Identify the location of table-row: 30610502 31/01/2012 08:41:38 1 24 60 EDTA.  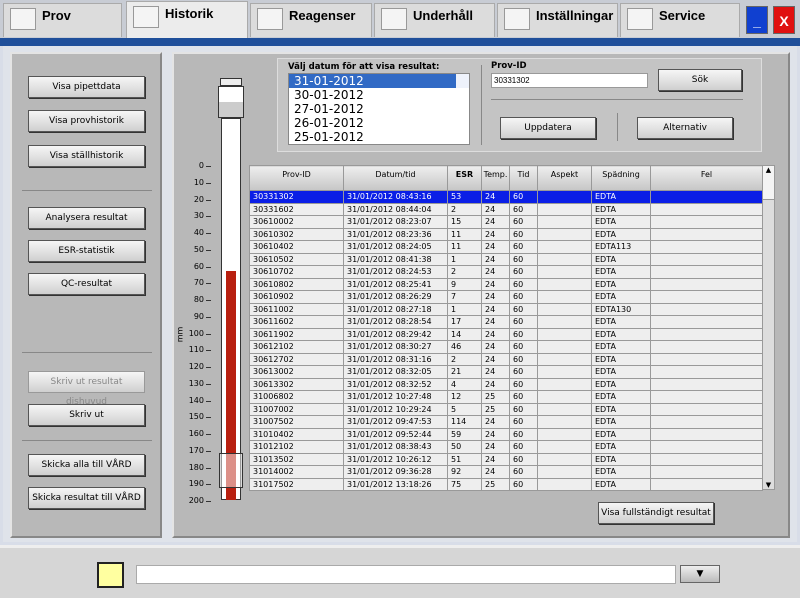
(506, 259).